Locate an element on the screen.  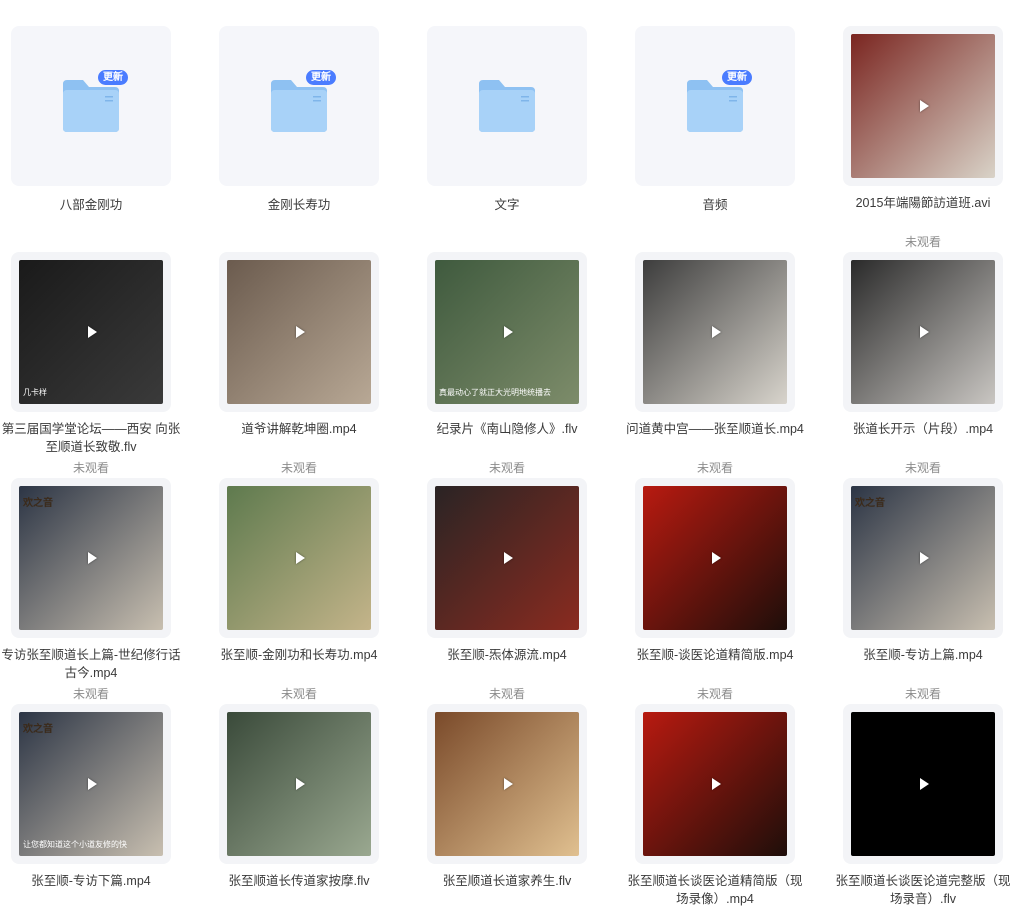
file-name: 张至顺道长谈医论道完整版（现场录音）.flv is located at coordinates (921, 890).